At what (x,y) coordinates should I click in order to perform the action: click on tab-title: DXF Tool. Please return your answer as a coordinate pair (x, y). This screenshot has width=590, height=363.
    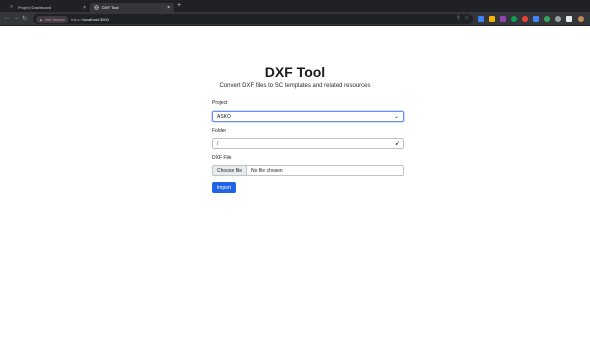
    Looking at the image, I should click on (110, 7).